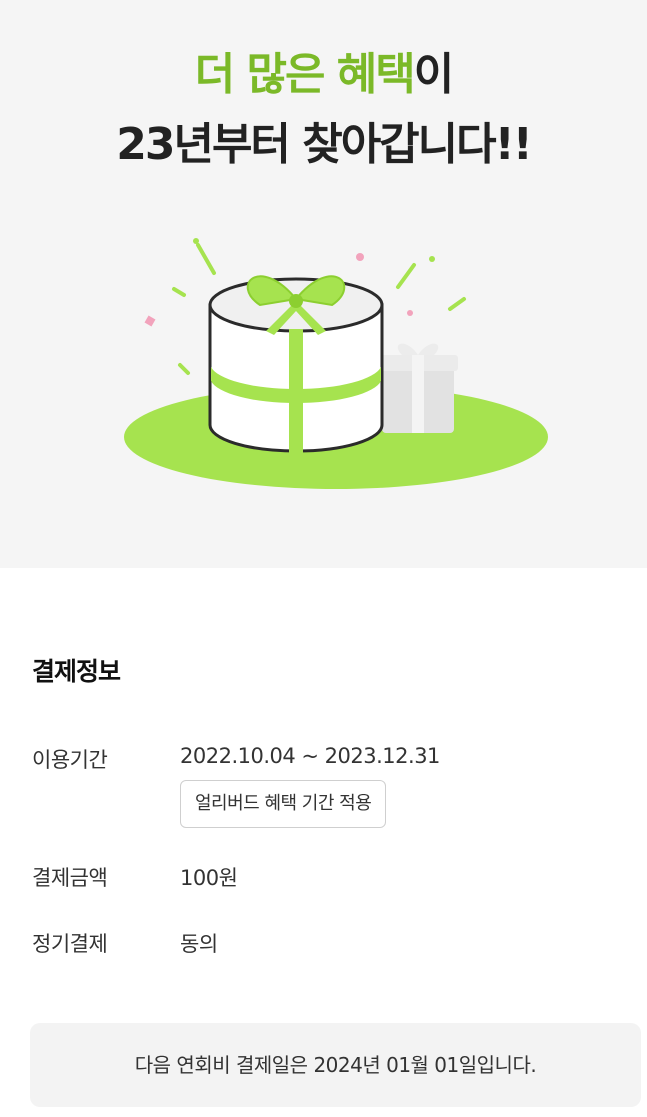  I want to click on next-payment-notice: 다음 연회비 결제일은 2024년 01월 01일입니다., so click(335, 1065).